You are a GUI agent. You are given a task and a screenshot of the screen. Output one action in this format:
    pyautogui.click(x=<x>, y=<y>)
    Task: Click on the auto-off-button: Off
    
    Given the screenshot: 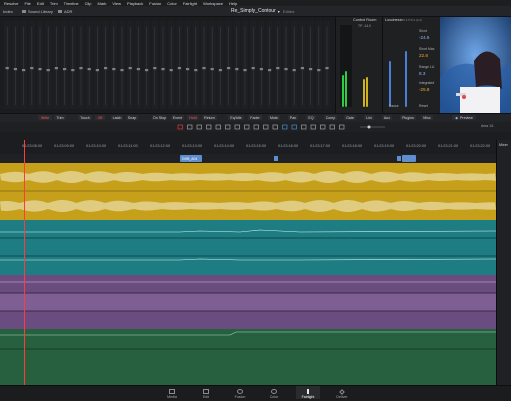 What is the action you would take?
    pyautogui.click(x=100, y=117)
    